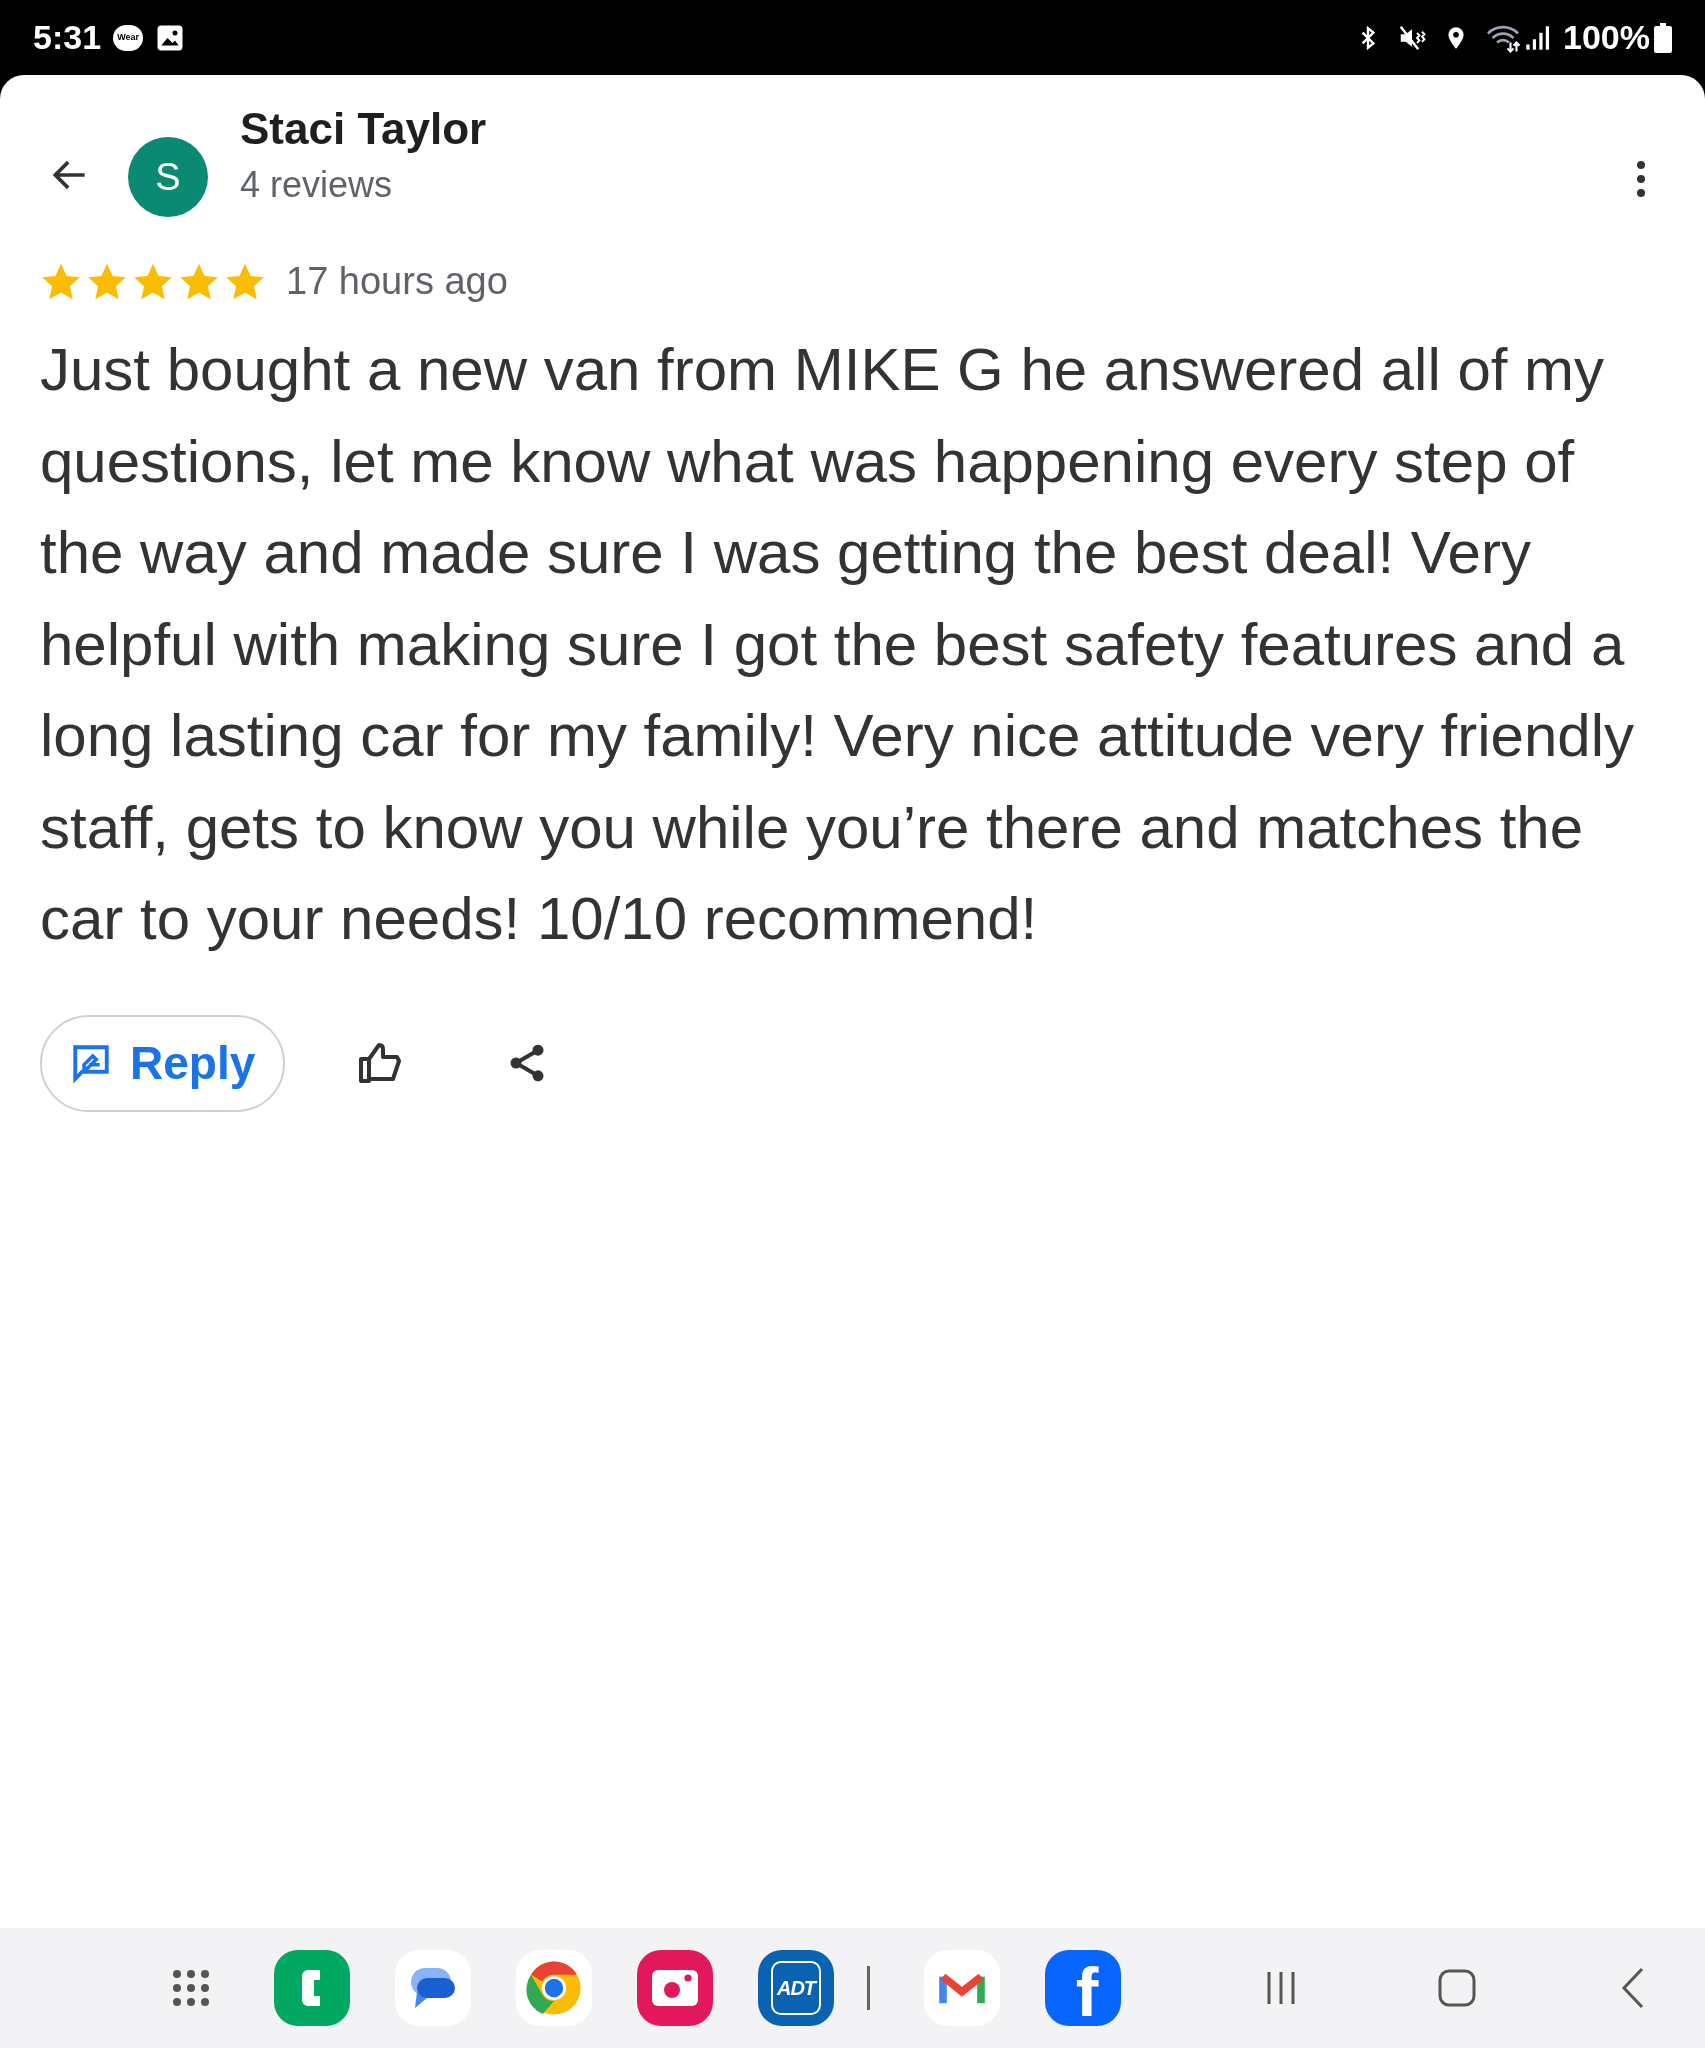 This screenshot has width=1705, height=2048. Describe the element at coordinates (397, 281) in the screenshot. I see `review-time: 17 hours ago` at that location.